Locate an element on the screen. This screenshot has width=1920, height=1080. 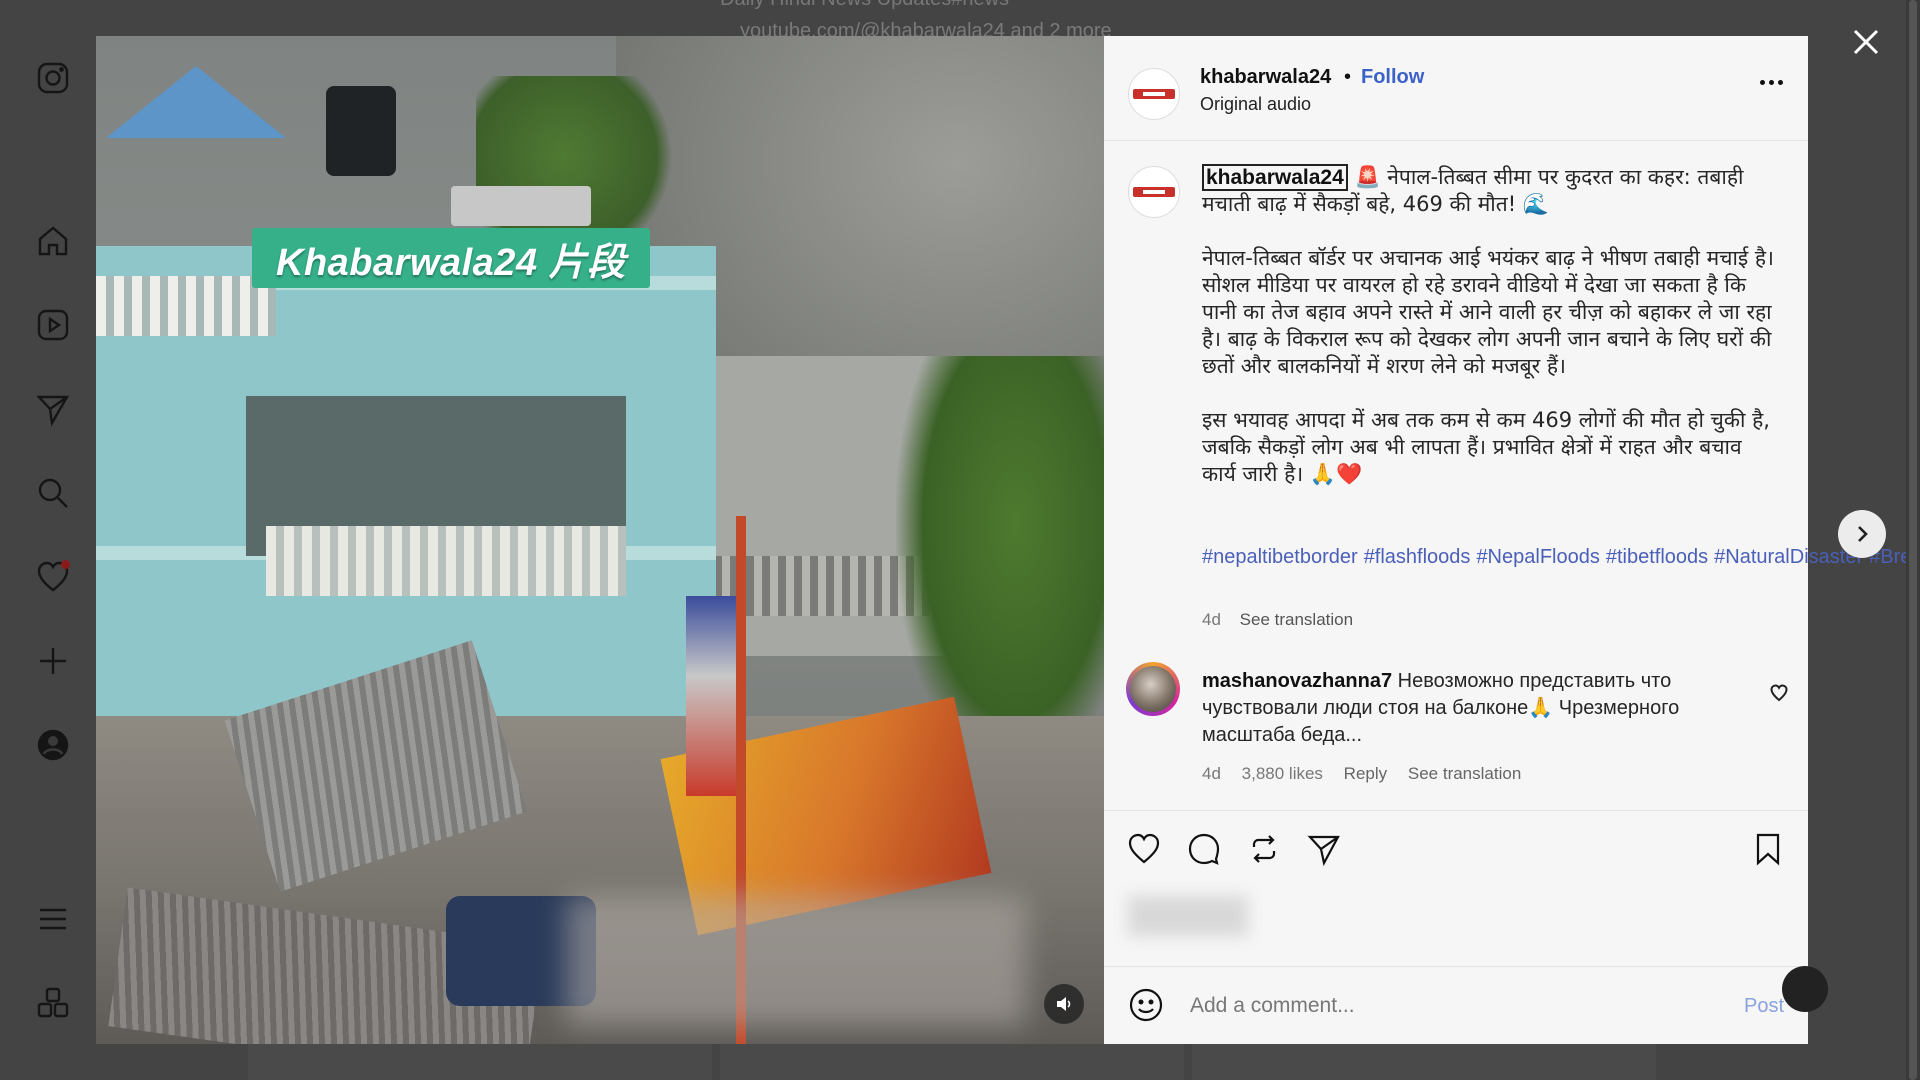
likes-summary-blurred is located at coordinates (1188, 916).